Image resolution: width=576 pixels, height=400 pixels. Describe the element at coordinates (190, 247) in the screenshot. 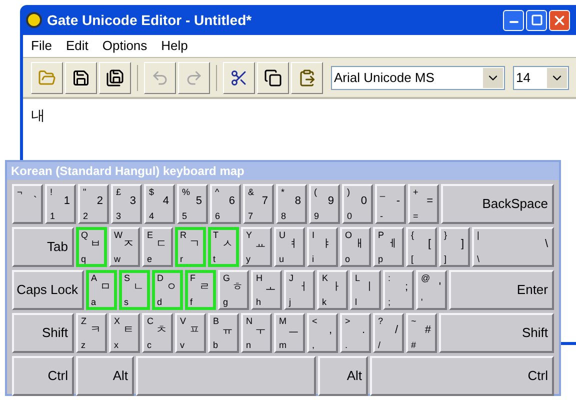

I see `keyboard-key: R r ㄱ` at that location.